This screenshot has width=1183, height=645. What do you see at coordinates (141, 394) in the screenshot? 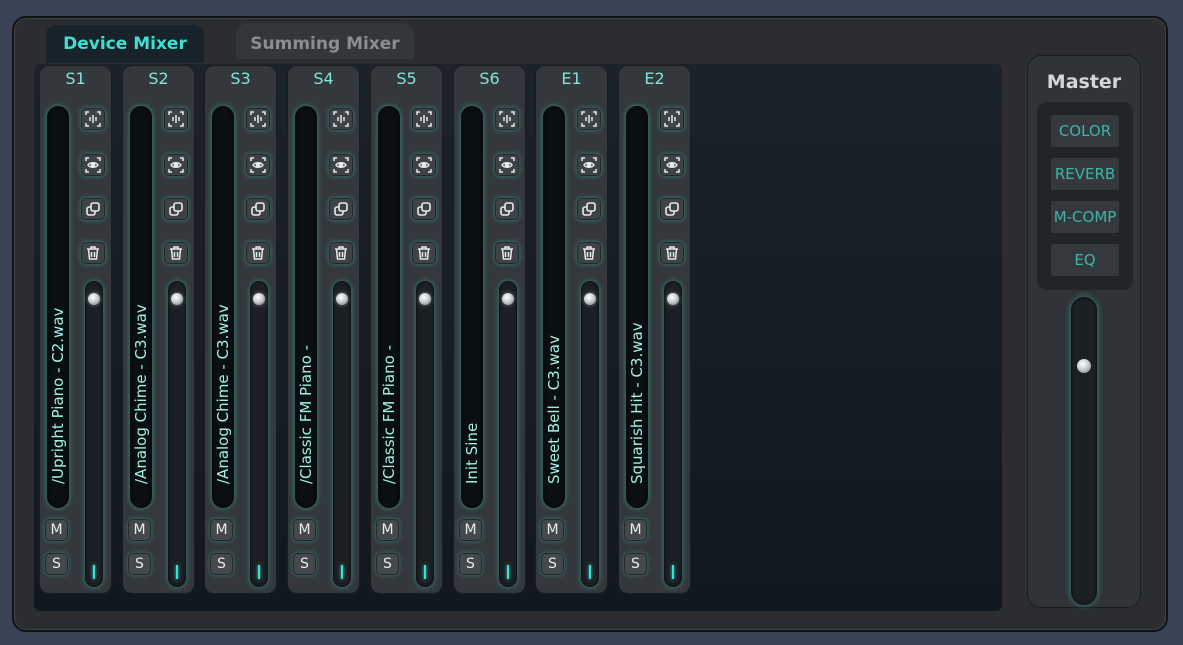
I see `sample-name: /Analog Chime - C3.wav` at bounding box center [141, 394].